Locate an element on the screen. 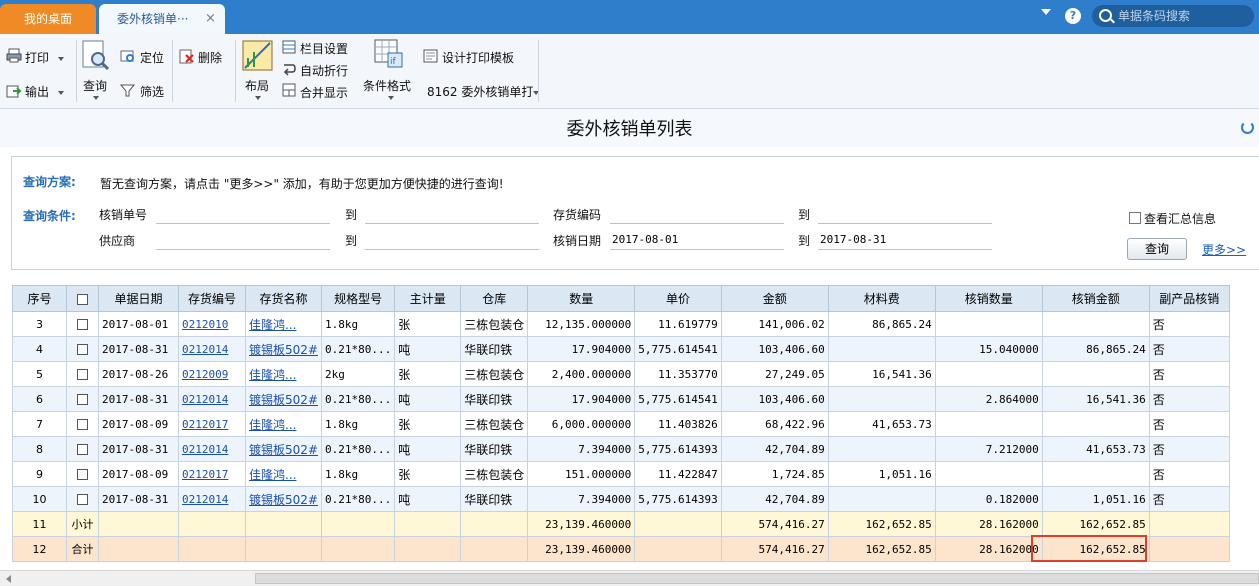  column-header: 主计量 is located at coordinates (428, 298).